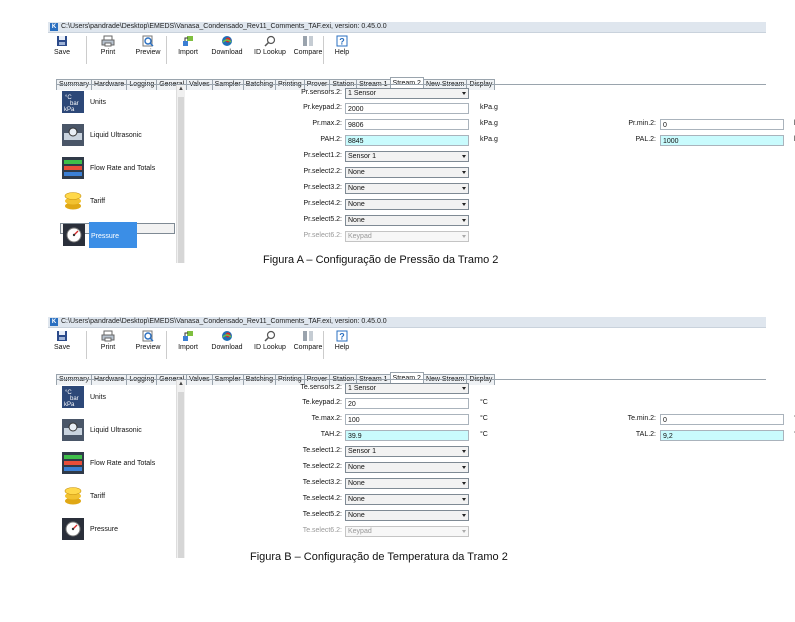 This screenshot has width=795, height=622. Describe the element at coordinates (321, 92) in the screenshot. I see `sensors-label: Pr.sensors.2:` at that location.